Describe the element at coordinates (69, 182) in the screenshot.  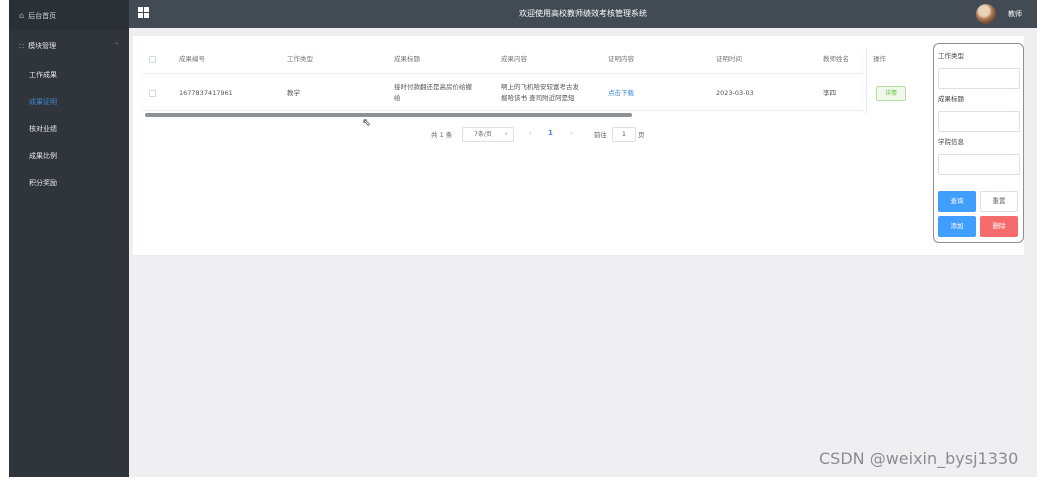
I see `sidebar-item-points-reward: 积分奖励` at that location.